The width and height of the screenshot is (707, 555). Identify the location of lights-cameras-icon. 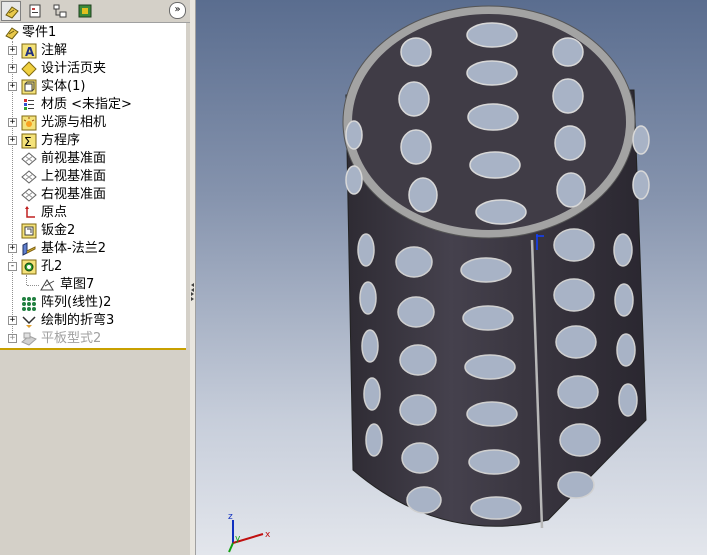
(29, 123).